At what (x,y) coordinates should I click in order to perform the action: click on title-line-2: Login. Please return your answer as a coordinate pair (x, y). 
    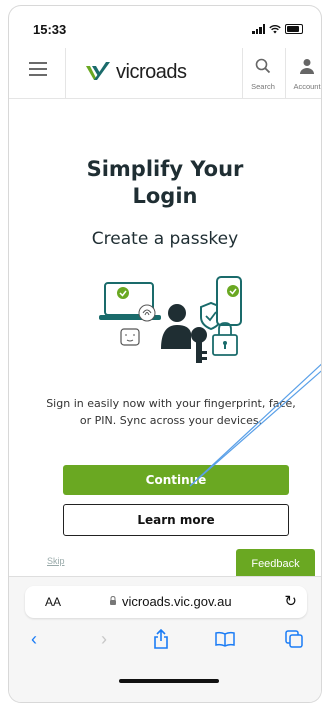
    Looking at the image, I should click on (165, 196).